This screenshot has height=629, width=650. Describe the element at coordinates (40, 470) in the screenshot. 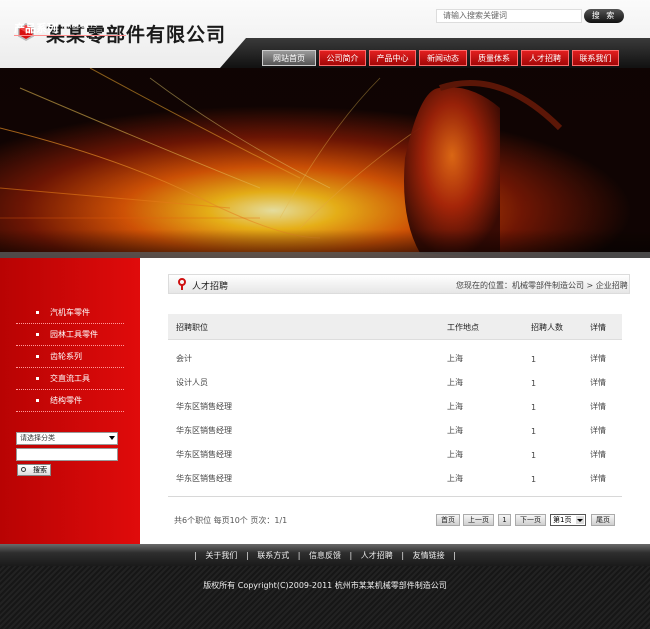

I see `sidebar-search-label: 搜索` at that location.